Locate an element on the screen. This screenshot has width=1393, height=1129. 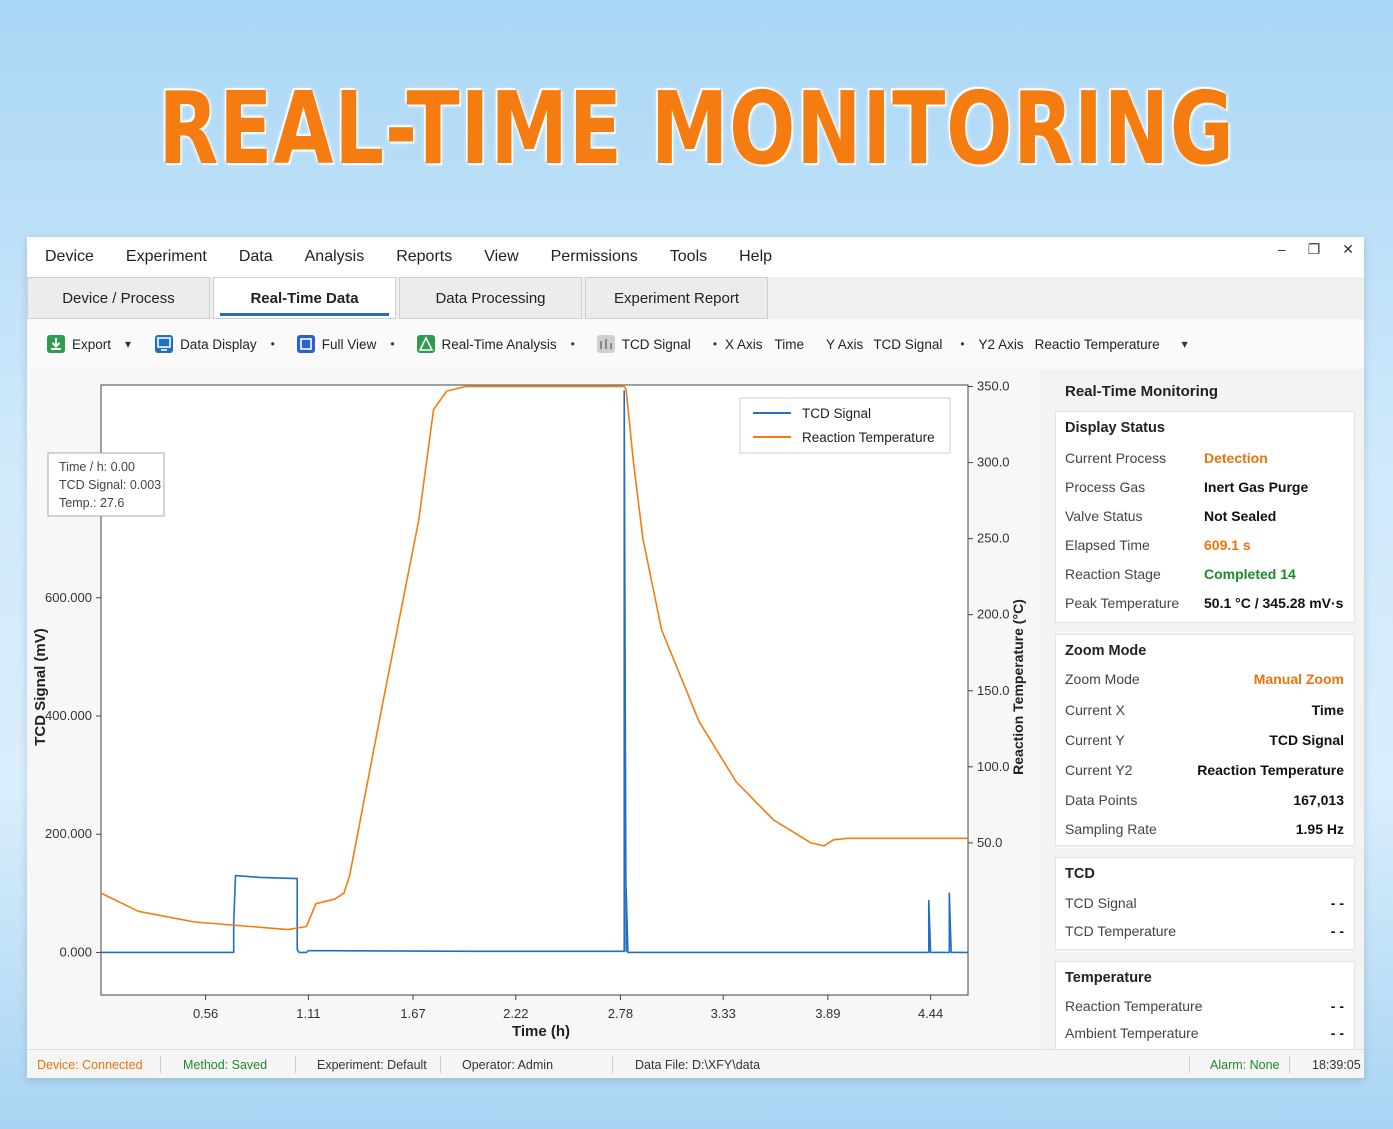
legend-label-reaction-temperature: Reaction Temperature is located at coordinates (868, 437).